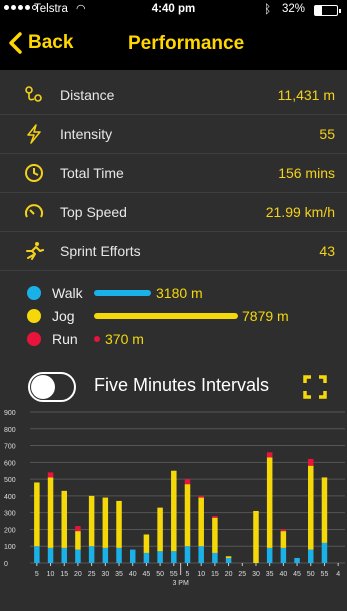 This screenshot has height=611, width=347. What do you see at coordinates (124, 339) in the screenshot?
I see `legend-value: 370 m` at bounding box center [124, 339].